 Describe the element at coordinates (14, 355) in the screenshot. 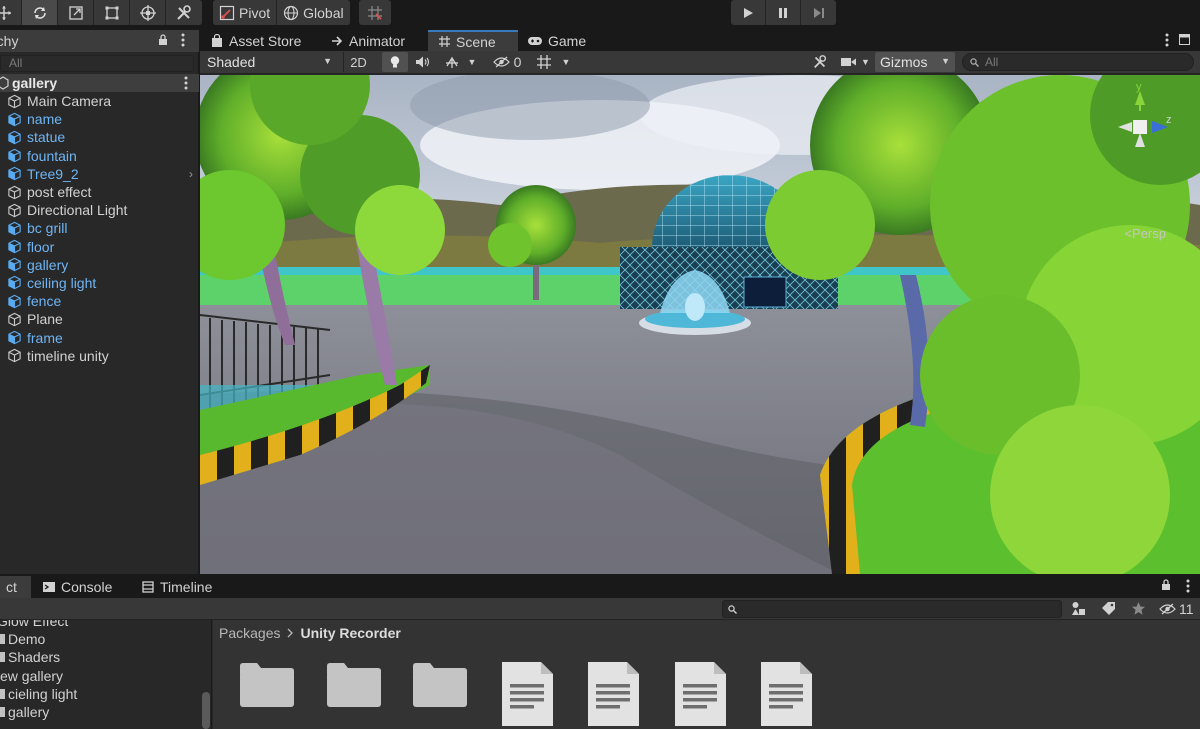

I see `gameobject-cube-icon` at that location.